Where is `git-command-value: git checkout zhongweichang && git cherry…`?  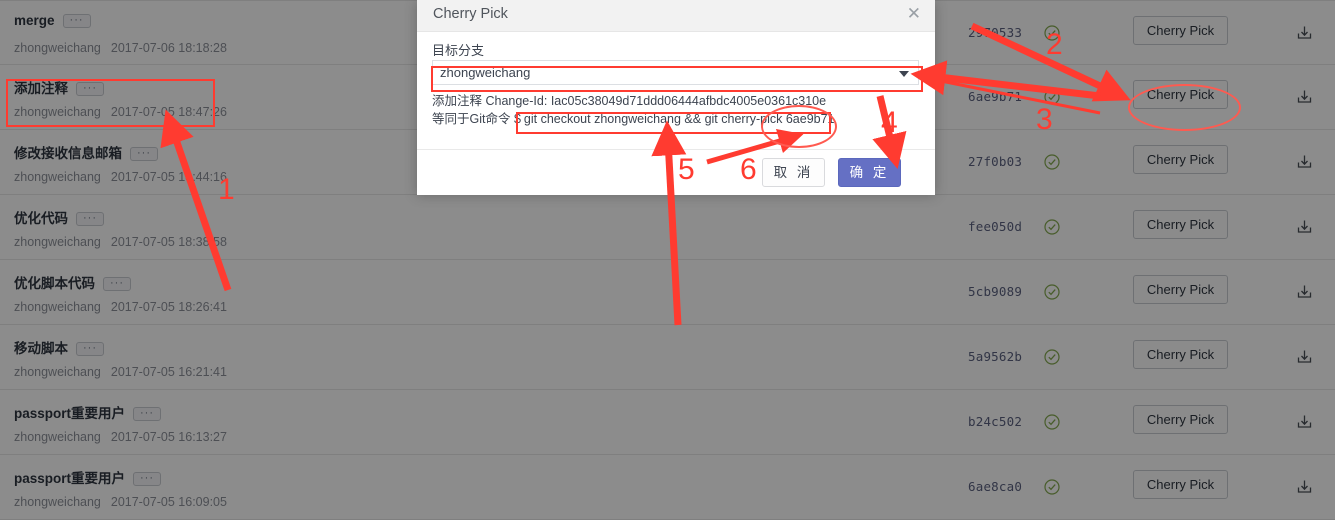 git-command-value: git checkout zhongweichang && git cherry… is located at coordinates (679, 119).